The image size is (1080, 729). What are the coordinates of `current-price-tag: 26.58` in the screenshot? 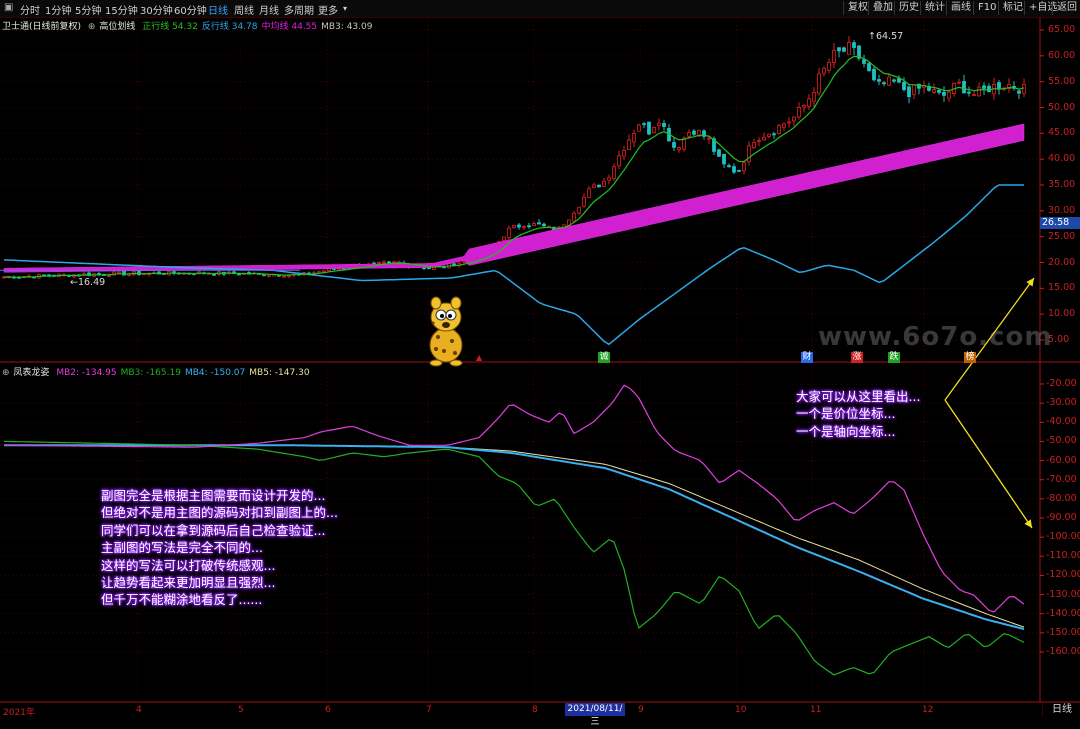 It's located at (1060, 223).